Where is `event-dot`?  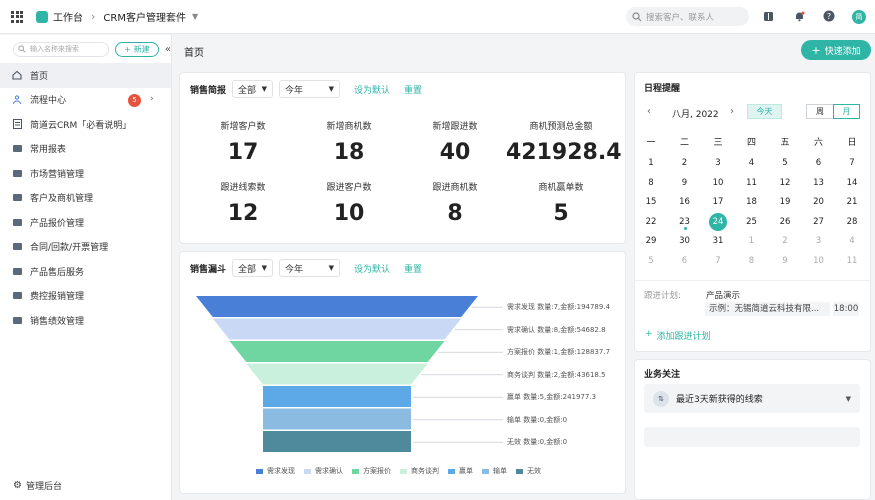 event-dot is located at coordinates (685, 228).